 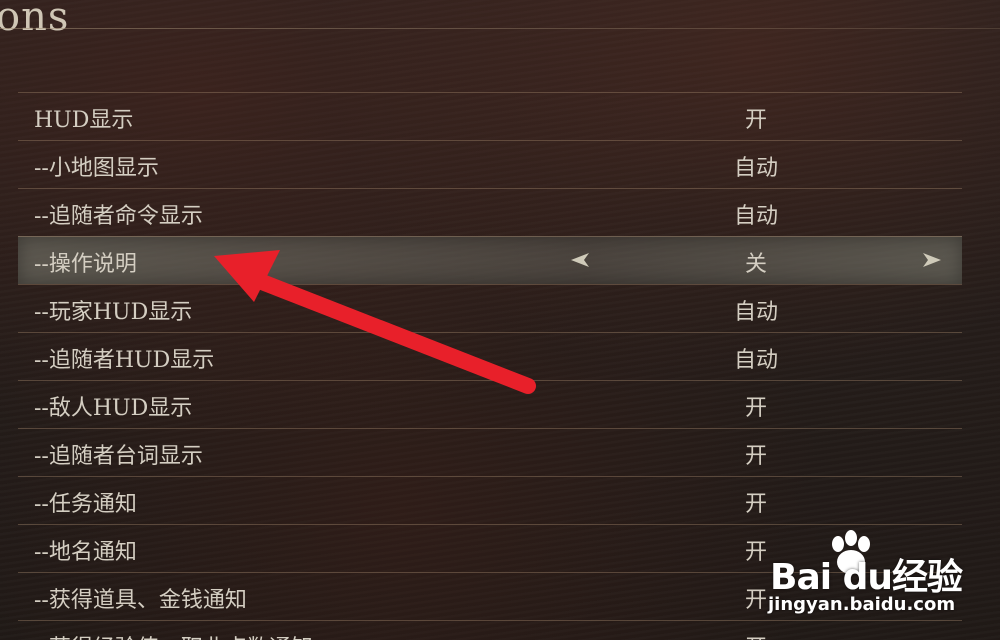 I want to click on arrow-left-icon, so click(x=580, y=260).